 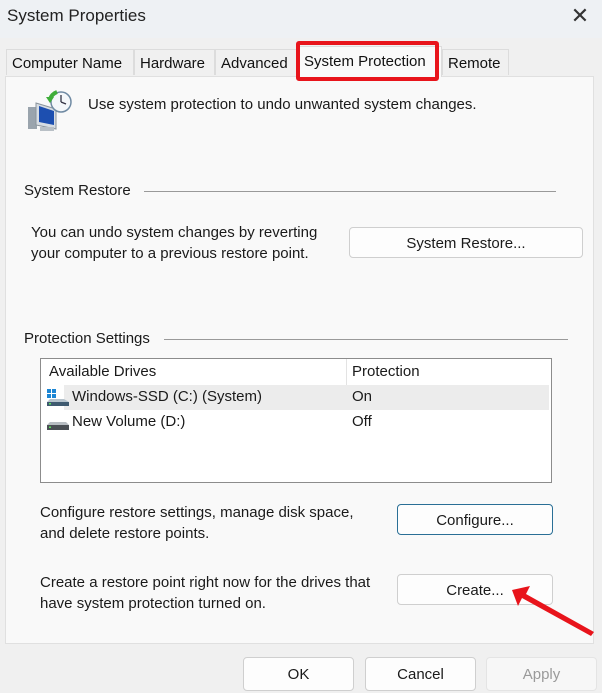 What do you see at coordinates (70, 62) in the screenshot?
I see `tab-computer-name: Computer Name` at bounding box center [70, 62].